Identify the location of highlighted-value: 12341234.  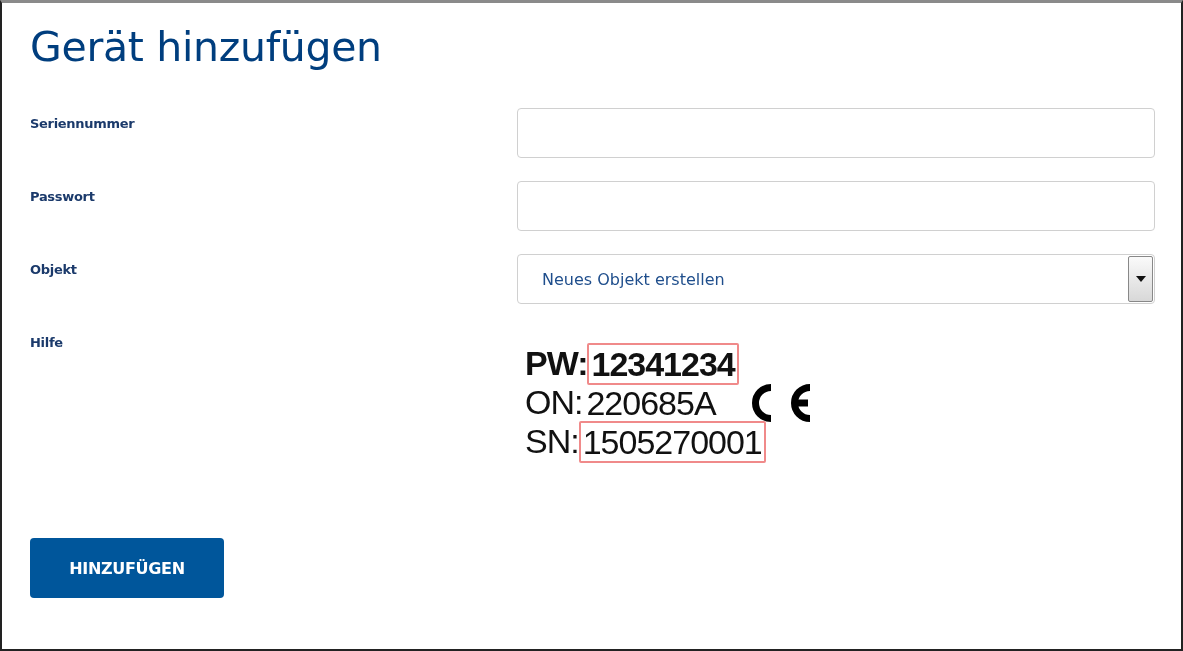
(663, 363).